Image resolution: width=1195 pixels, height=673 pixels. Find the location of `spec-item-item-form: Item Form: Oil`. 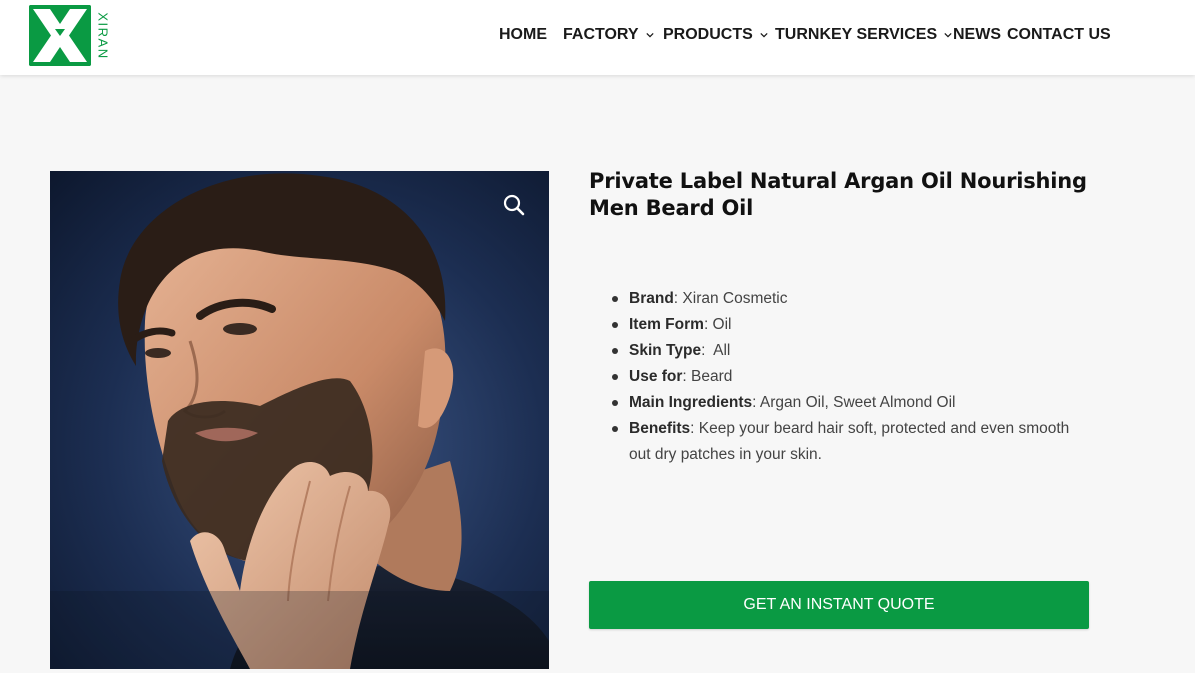

spec-item-item-form: Item Form: Oil is located at coordinates (851, 325).